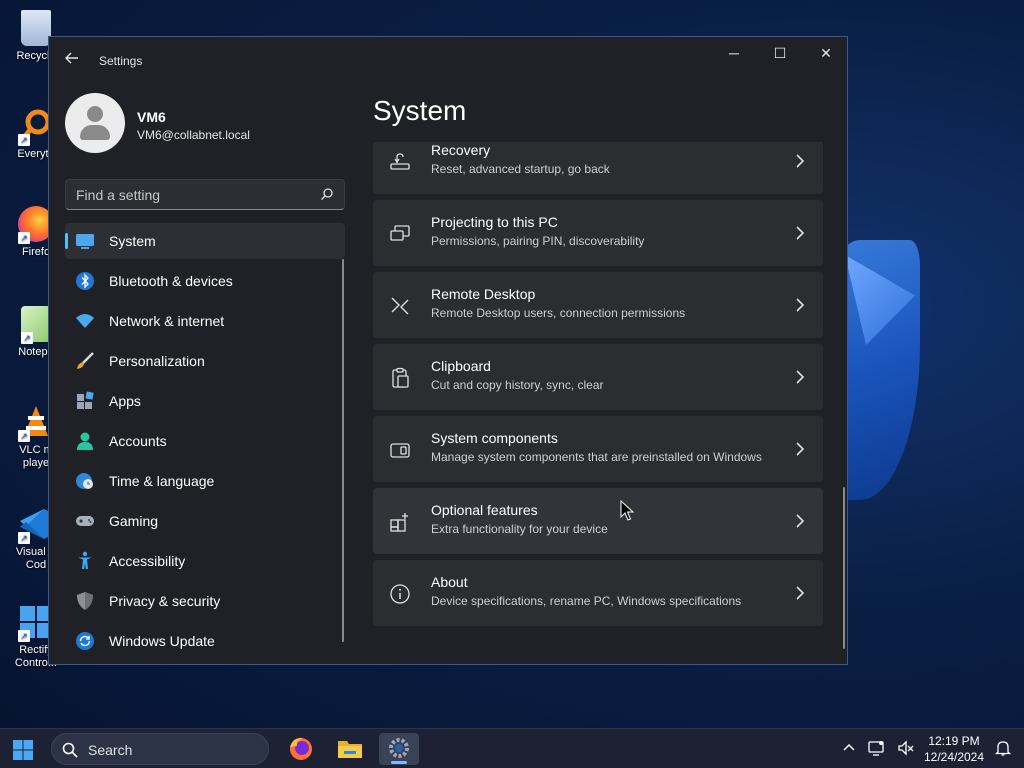 The image size is (1024, 768). Describe the element at coordinates (85, 441) in the screenshot. I see `person-icon` at that location.